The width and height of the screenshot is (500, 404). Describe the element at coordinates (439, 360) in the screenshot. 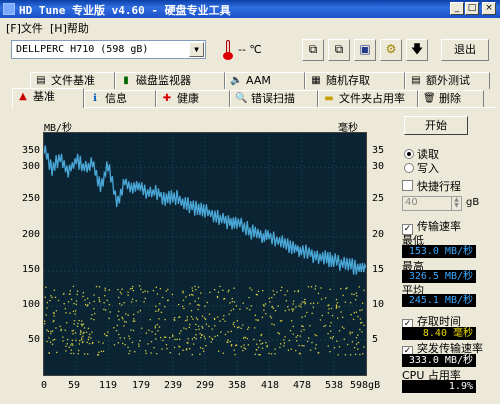

I see `burst-rate-value: 333.0 MB/秒` at that location.